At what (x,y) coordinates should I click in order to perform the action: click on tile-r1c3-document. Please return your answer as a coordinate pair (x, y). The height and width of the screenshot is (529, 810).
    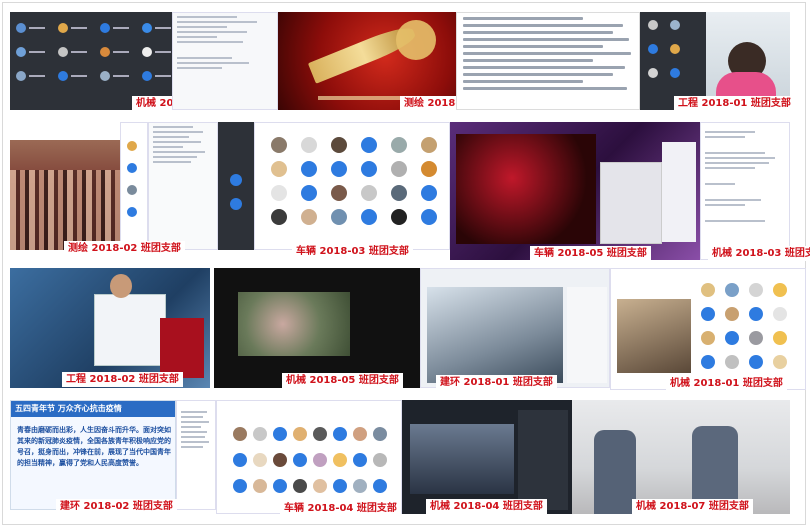
    Looking at the image, I should click on (548, 61).